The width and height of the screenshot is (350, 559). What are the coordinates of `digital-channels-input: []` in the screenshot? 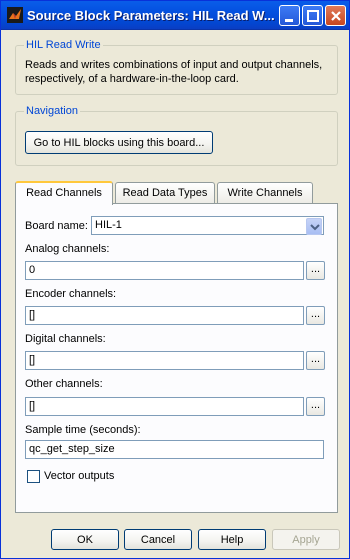 It's located at (164, 360).